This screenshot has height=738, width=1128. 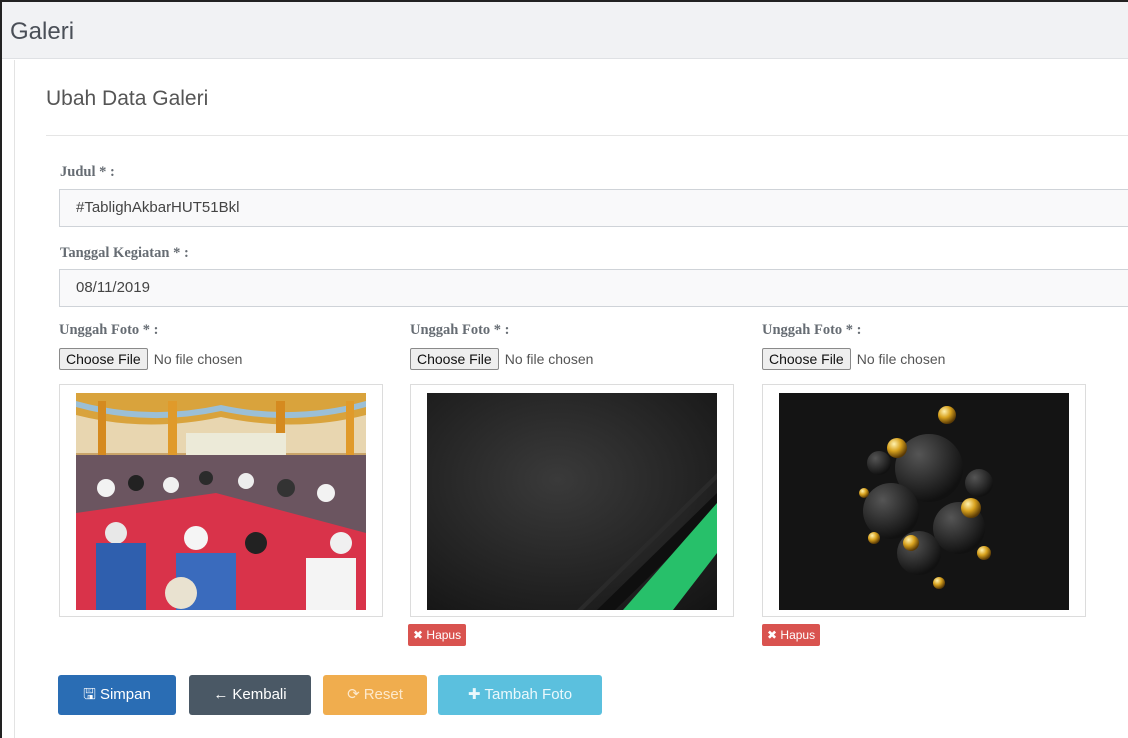 I want to click on file-input-2: Choose File No file chosen, so click(x=501, y=359).